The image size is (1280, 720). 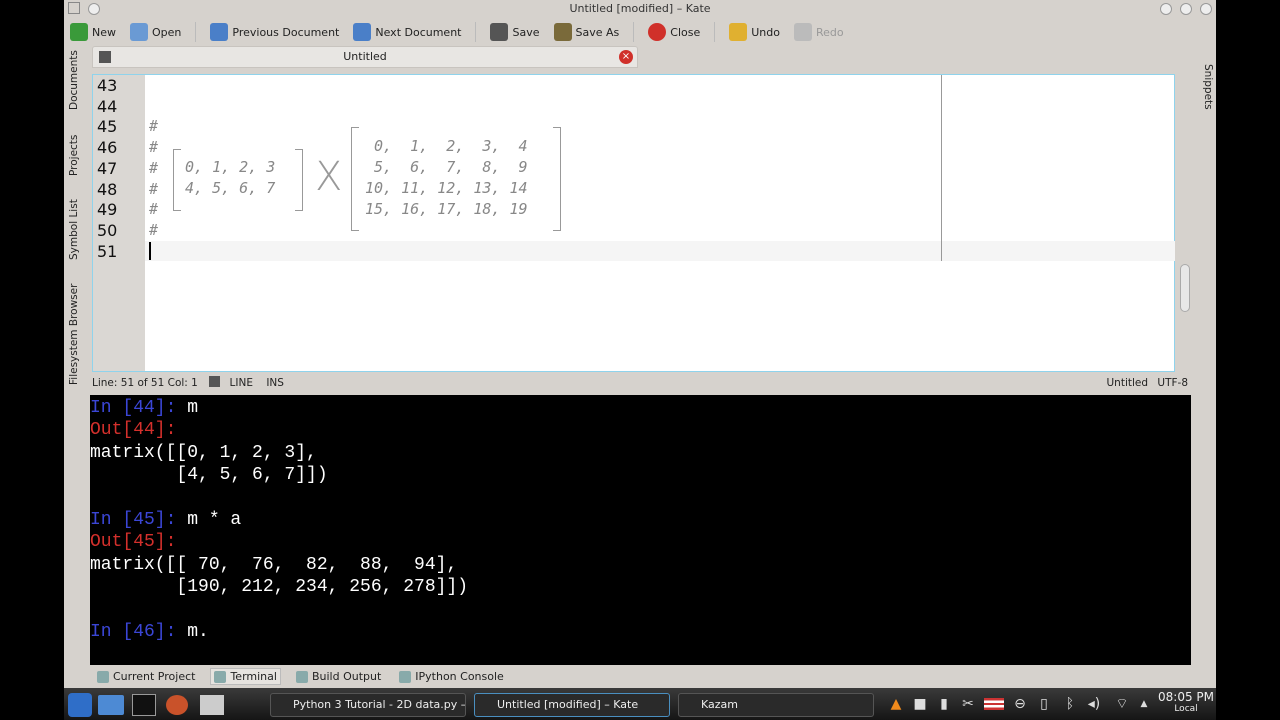 What do you see at coordinates (133, 430) in the screenshot?
I see `out-prompt: Out[44]:` at bounding box center [133, 430].